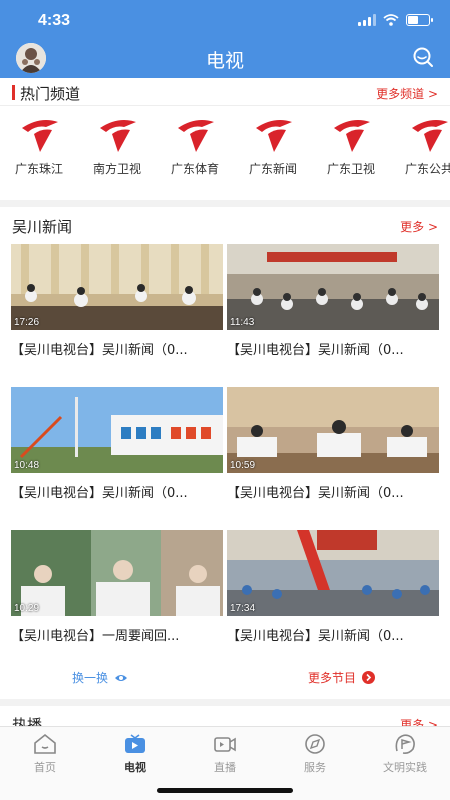  What do you see at coordinates (225, 716) in the screenshot?
I see `hot-play-section: 热播 更多 >` at bounding box center [225, 716].